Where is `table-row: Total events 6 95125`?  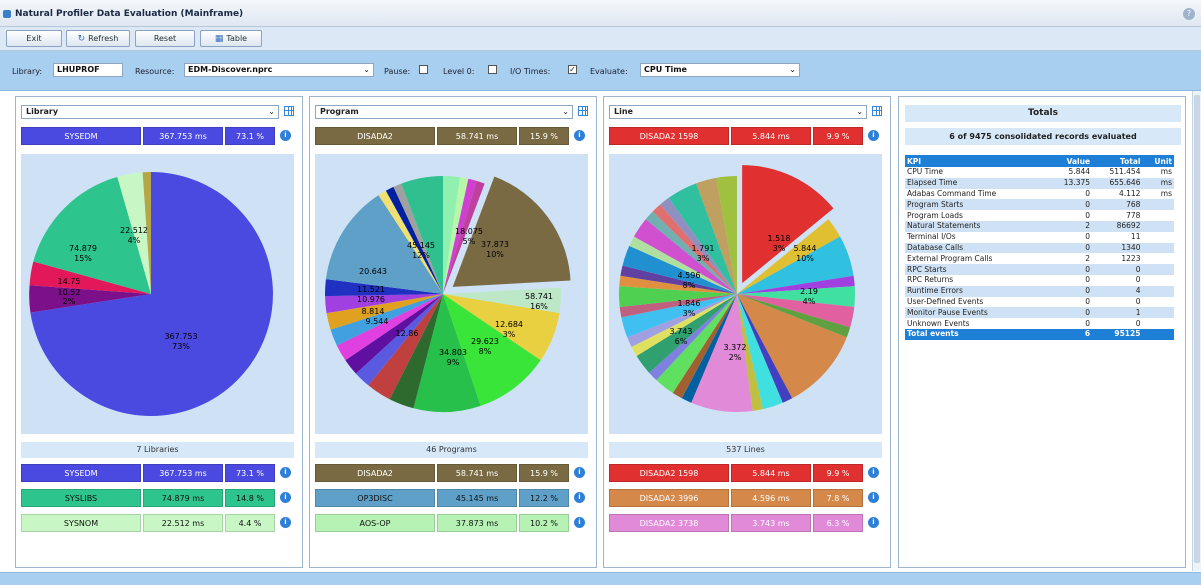 table-row: Total events 6 95125 is located at coordinates (1039, 334).